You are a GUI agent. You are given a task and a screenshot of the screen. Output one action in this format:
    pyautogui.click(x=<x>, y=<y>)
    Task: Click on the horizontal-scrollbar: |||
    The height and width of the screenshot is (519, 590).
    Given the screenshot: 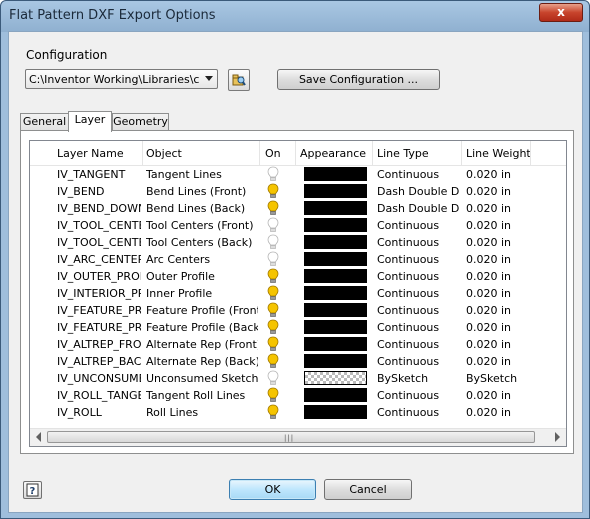 What is the action you would take?
    pyautogui.click(x=298, y=437)
    